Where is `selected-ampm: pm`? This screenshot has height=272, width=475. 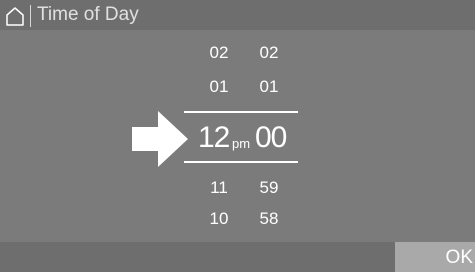
selected-ampm: pm is located at coordinates (241, 143).